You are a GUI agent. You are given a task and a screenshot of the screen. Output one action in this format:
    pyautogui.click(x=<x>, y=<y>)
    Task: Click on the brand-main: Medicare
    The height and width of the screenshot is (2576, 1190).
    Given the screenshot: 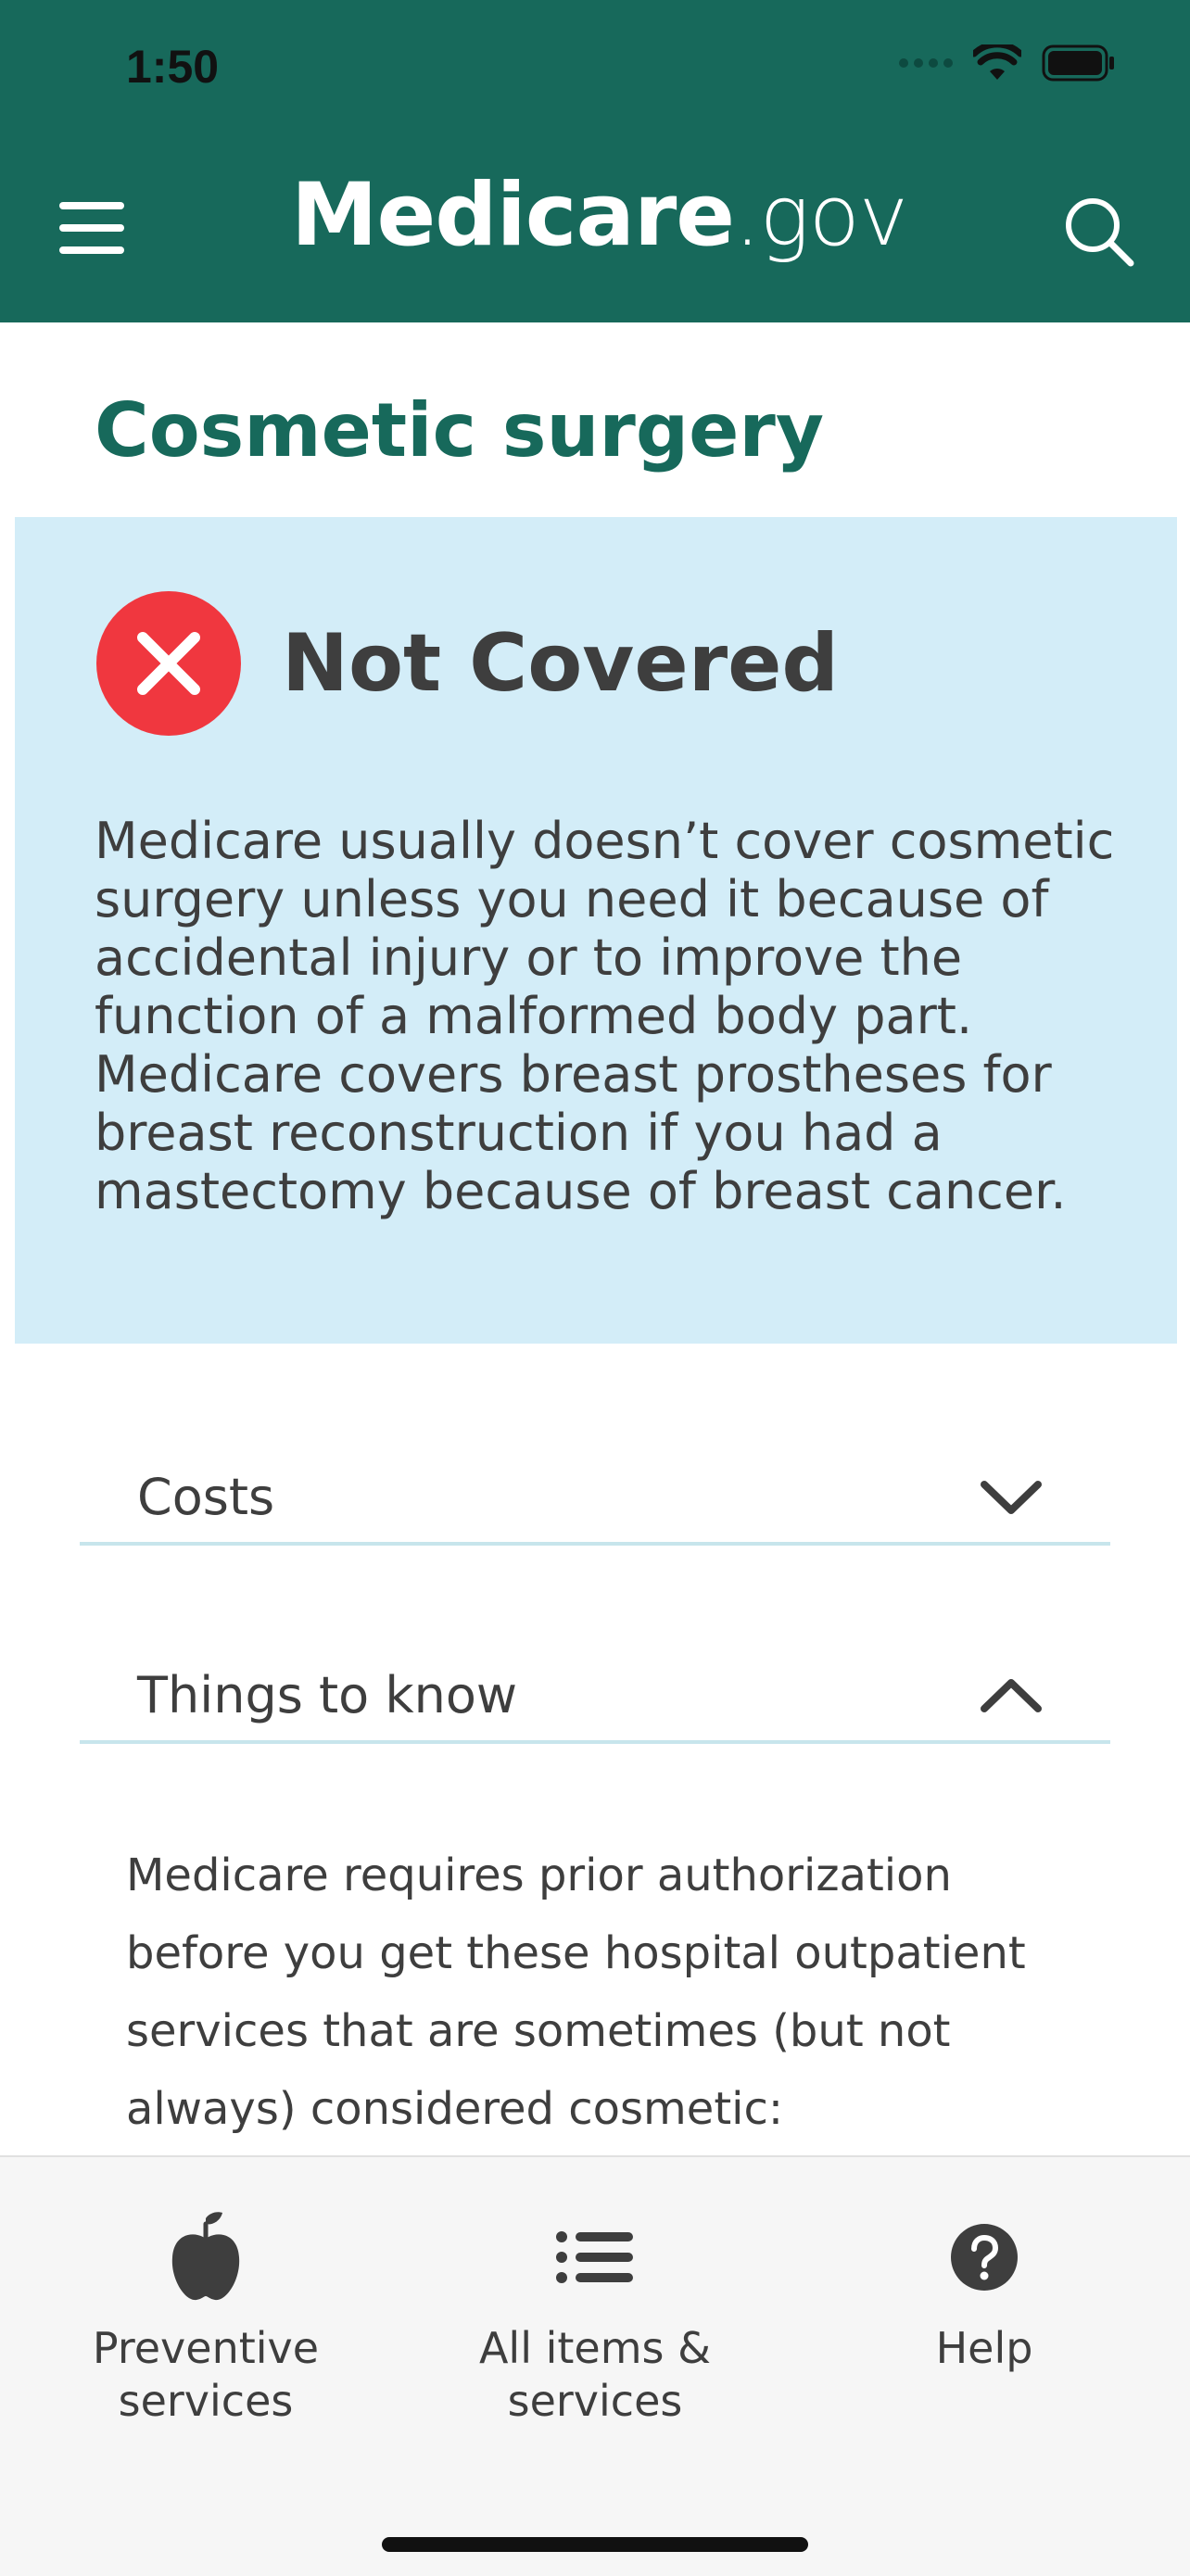 What is the action you would take?
    pyautogui.click(x=513, y=216)
    